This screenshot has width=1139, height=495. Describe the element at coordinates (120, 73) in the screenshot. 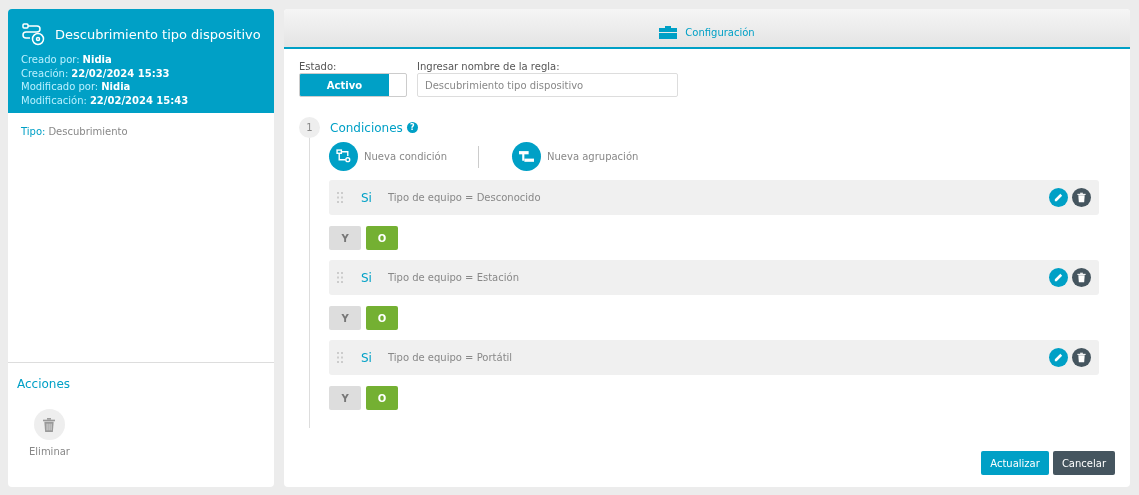

I see `meta-value: 22/02/2024 15:33` at that location.